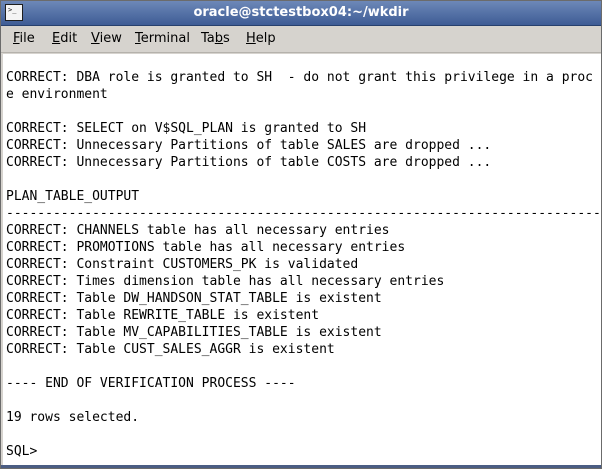  I want to click on window-title: oracle@stctestbox04:~/wkdir, so click(301, 12).